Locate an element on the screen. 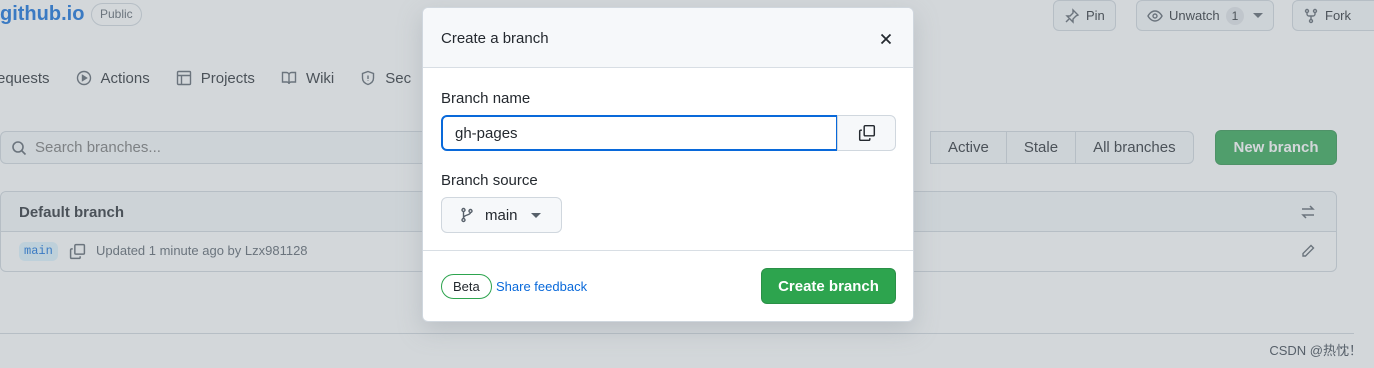 The image size is (1374, 368). share-feedback-link: Share feedback is located at coordinates (541, 286).